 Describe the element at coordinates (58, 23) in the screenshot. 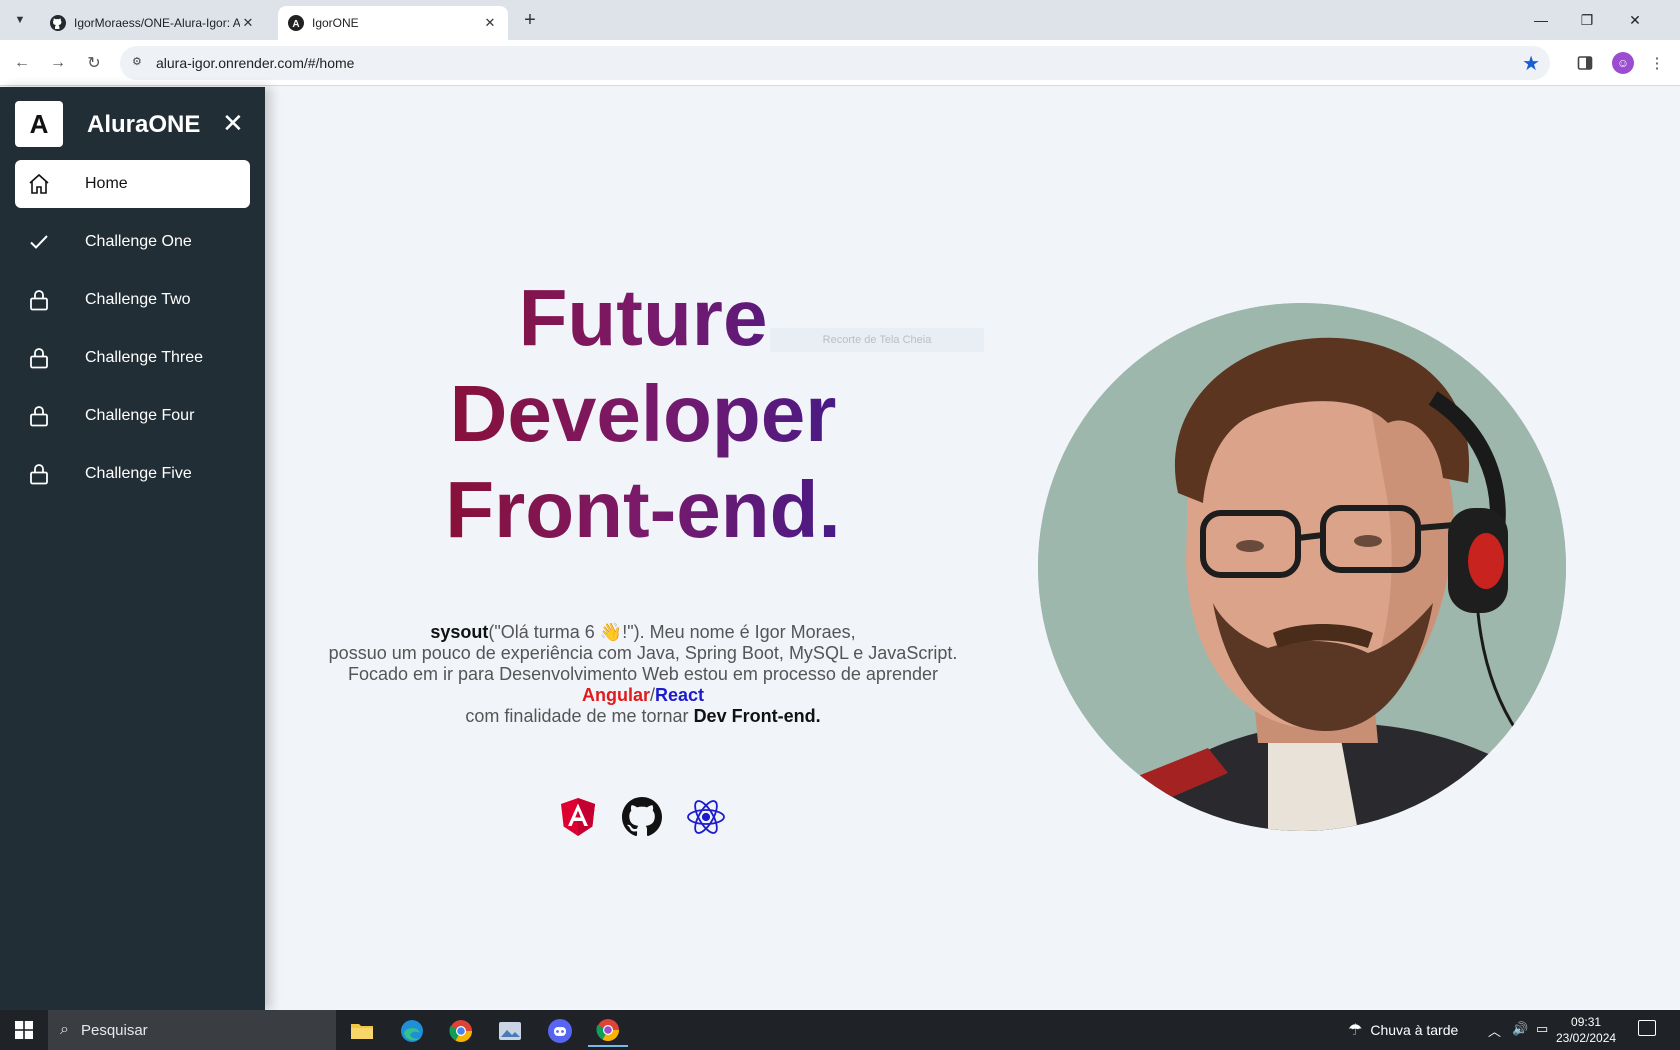

I see `github-favicon-icon` at that location.